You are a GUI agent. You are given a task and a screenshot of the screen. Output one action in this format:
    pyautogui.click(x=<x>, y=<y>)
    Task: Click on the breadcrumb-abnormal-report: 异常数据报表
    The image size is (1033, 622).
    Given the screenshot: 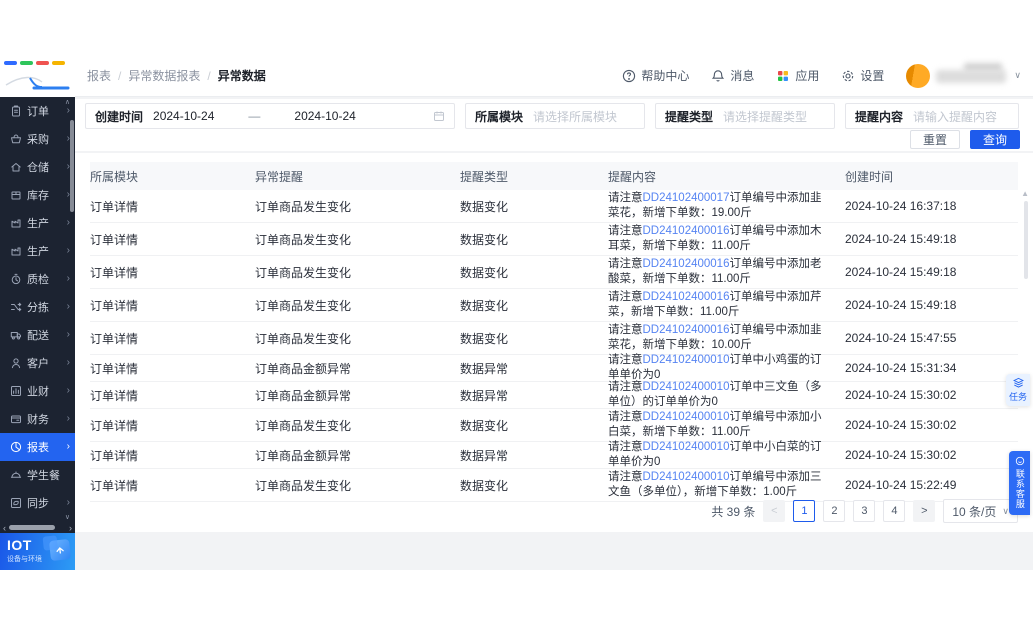 What is the action you would take?
    pyautogui.click(x=164, y=75)
    